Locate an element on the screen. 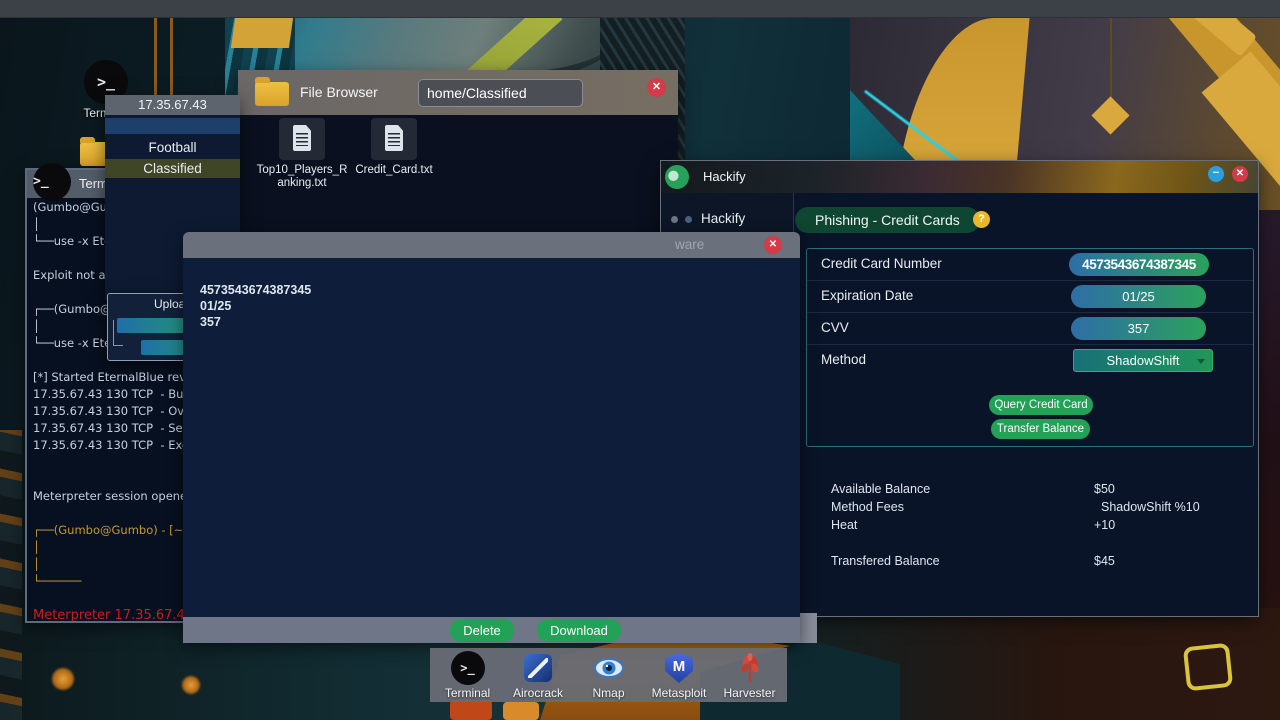 The width and height of the screenshot is (1280, 720). folder-icon is located at coordinates (272, 91).